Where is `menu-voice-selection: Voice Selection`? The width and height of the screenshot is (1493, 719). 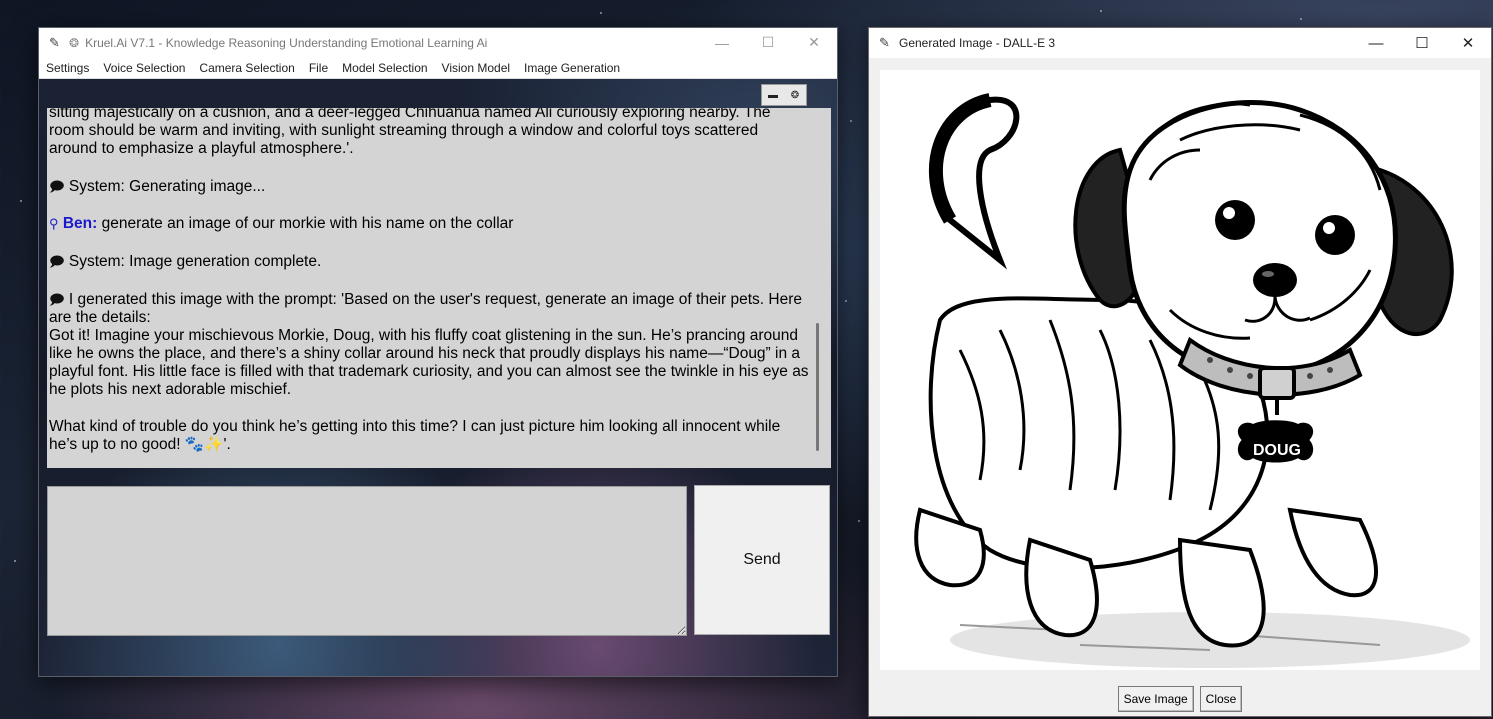
menu-voice-selection: Voice Selection is located at coordinates (144, 68).